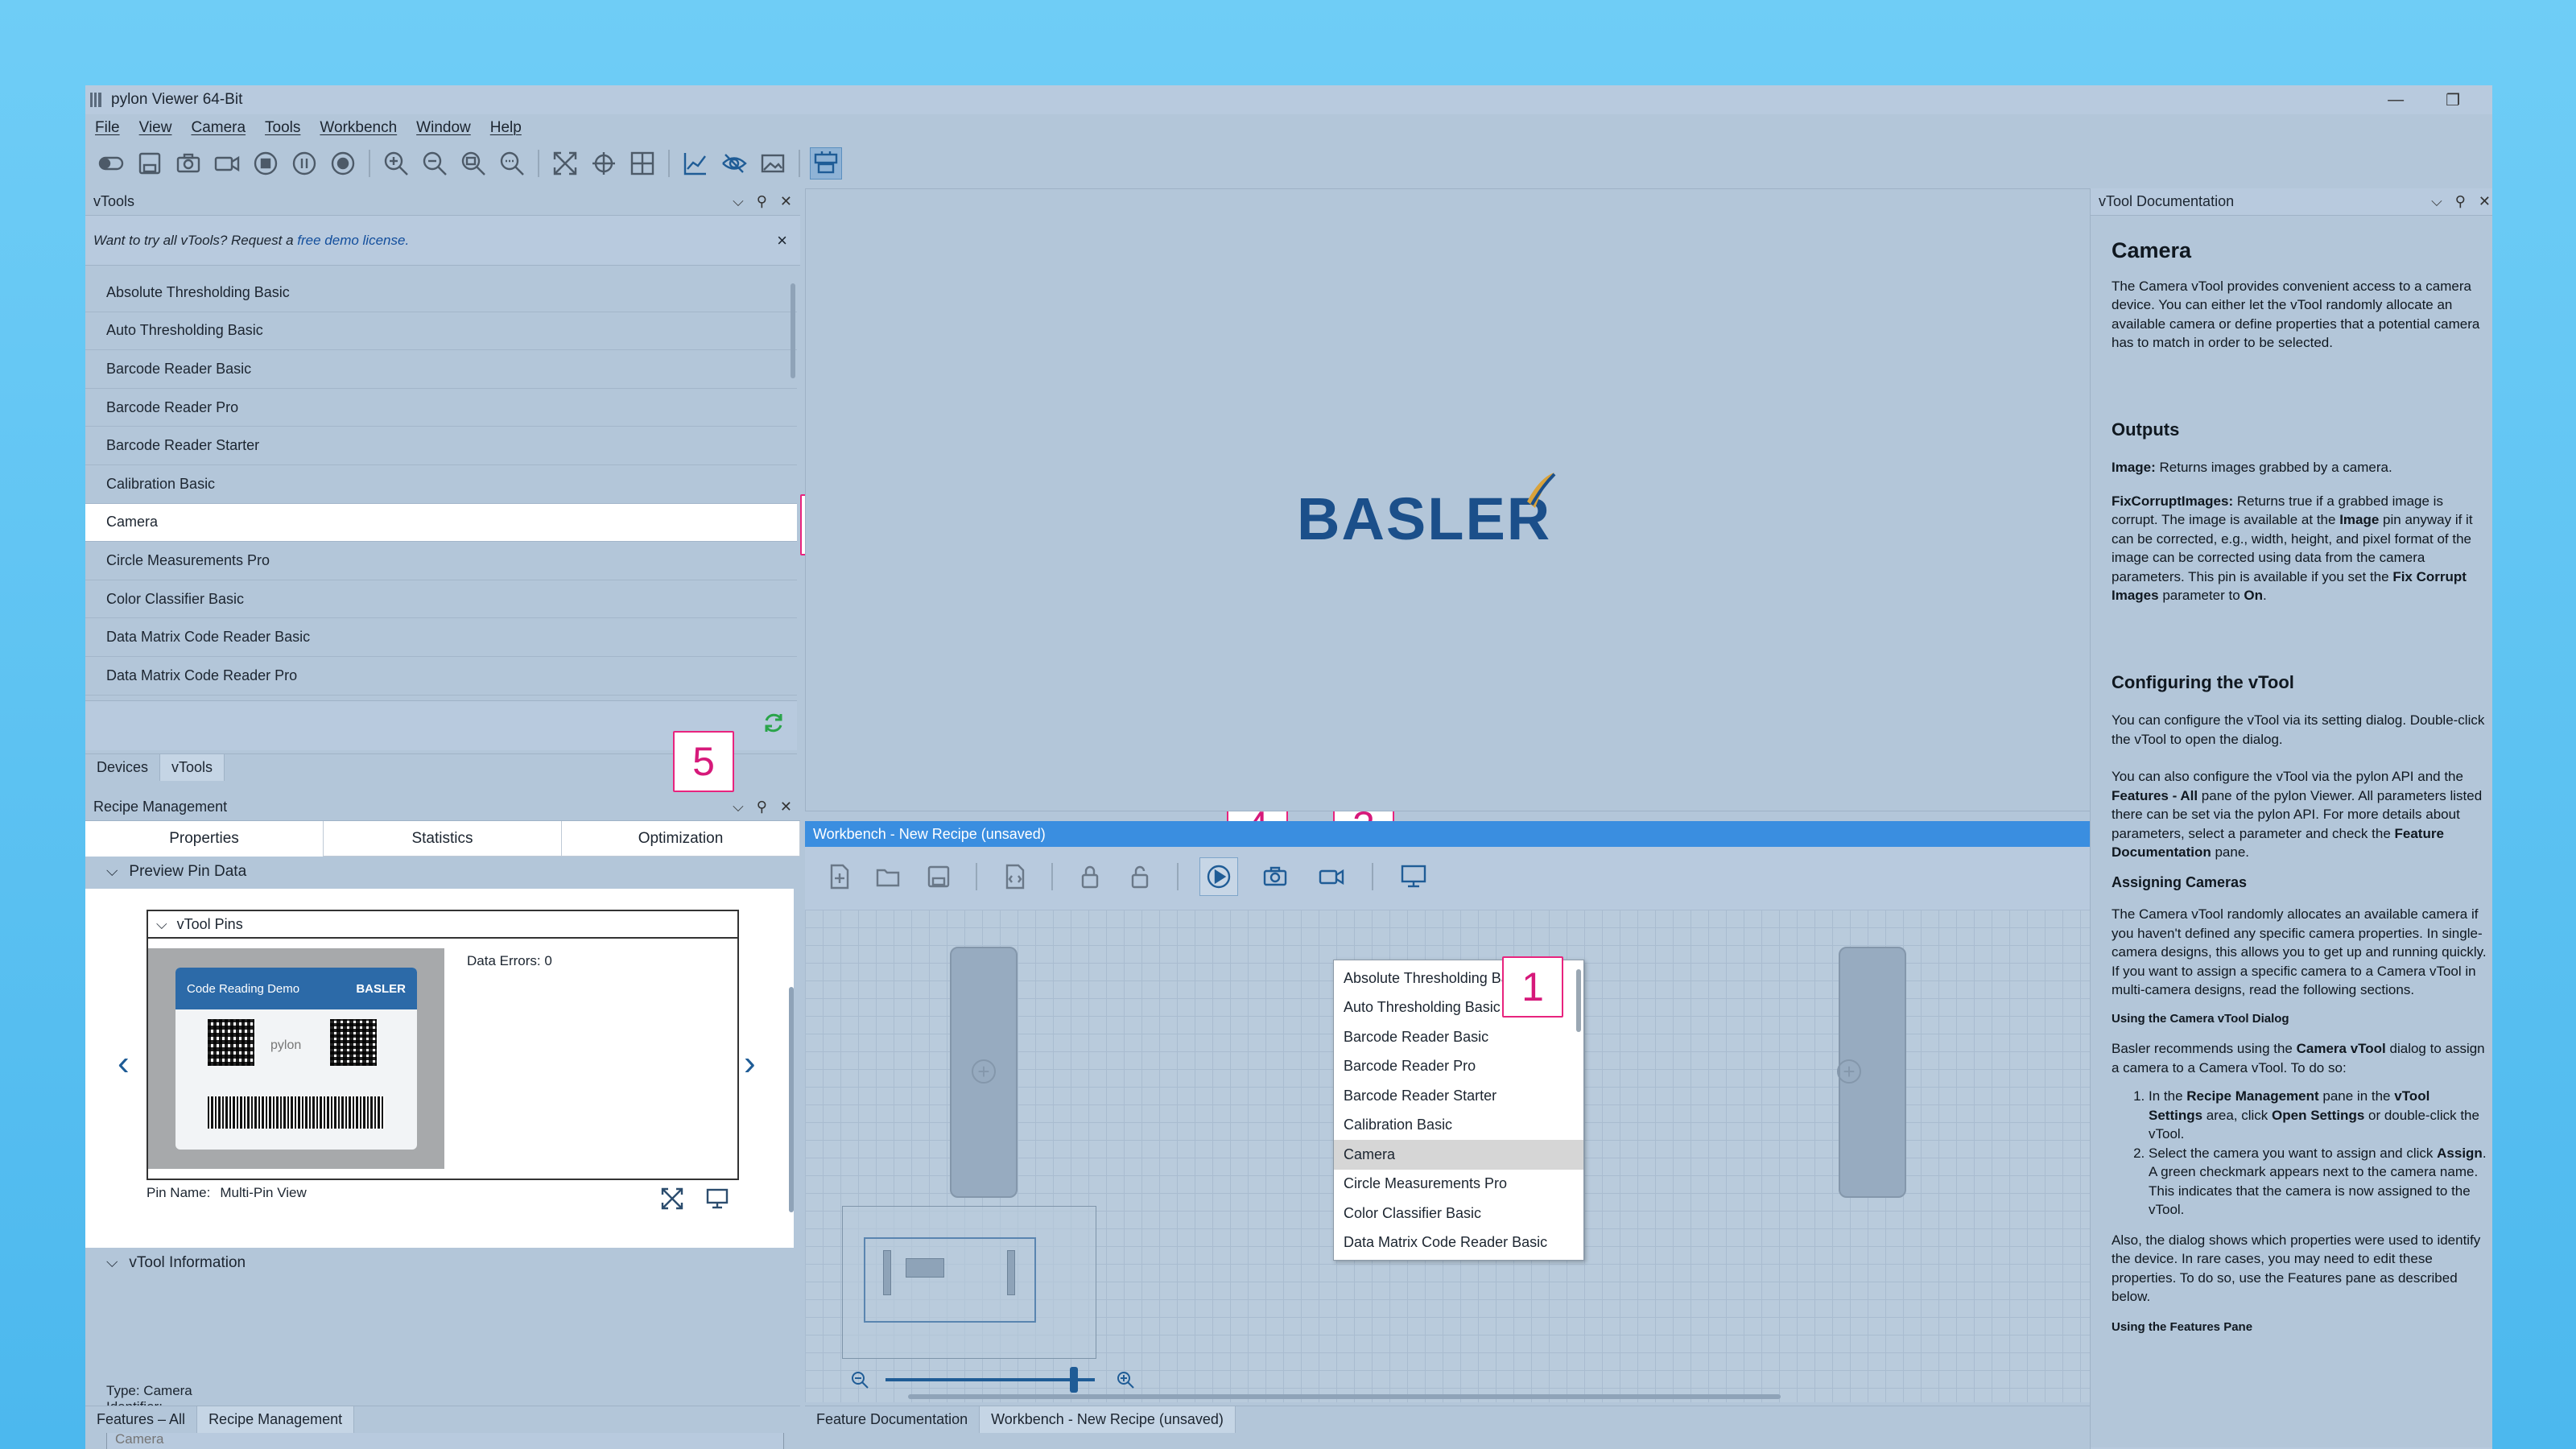 Image resolution: width=2576 pixels, height=1449 pixels. What do you see at coordinates (1458, 1067) in the screenshot?
I see `dropdown-item: Barcode Reader Pro` at bounding box center [1458, 1067].